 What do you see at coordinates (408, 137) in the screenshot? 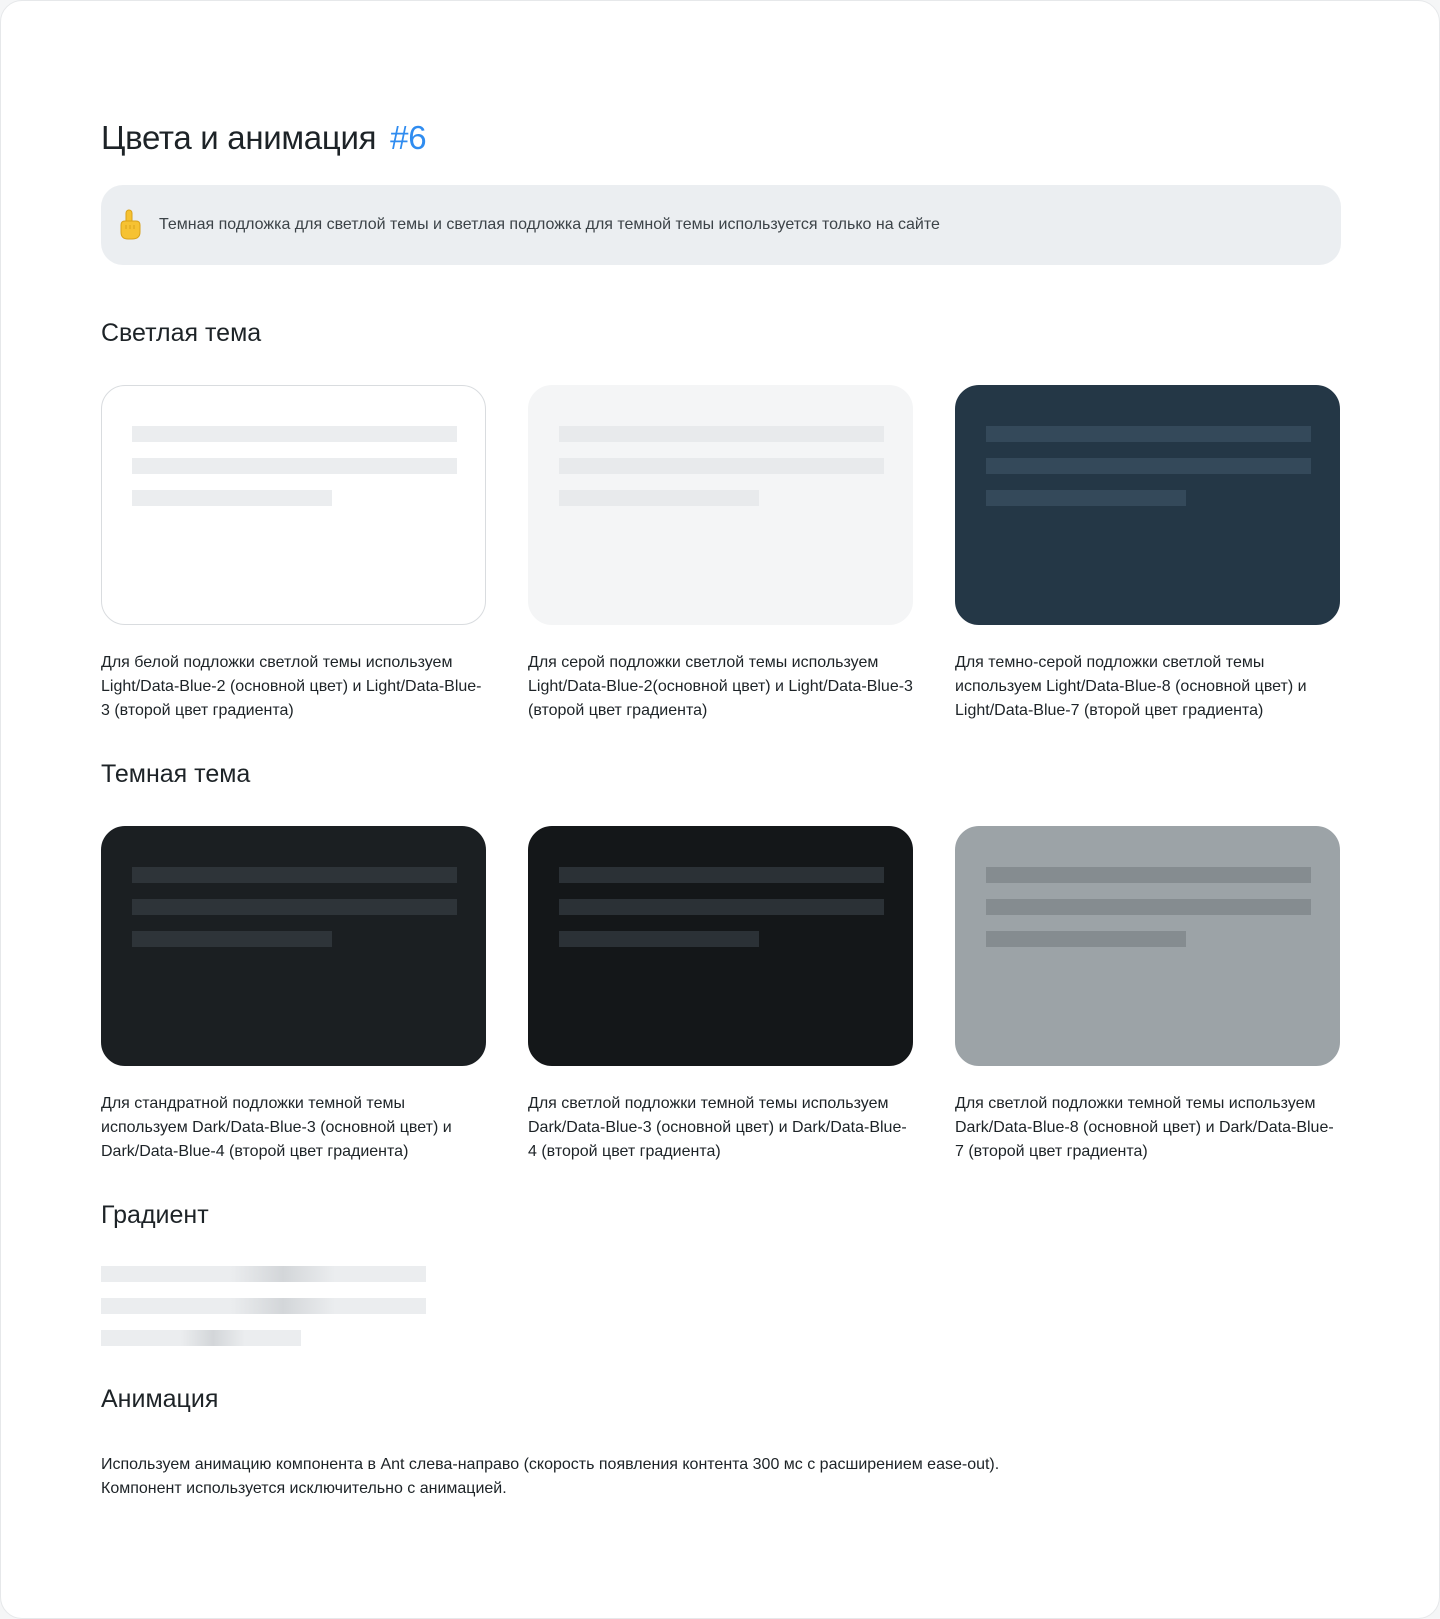
I see `page-number: #6` at bounding box center [408, 137].